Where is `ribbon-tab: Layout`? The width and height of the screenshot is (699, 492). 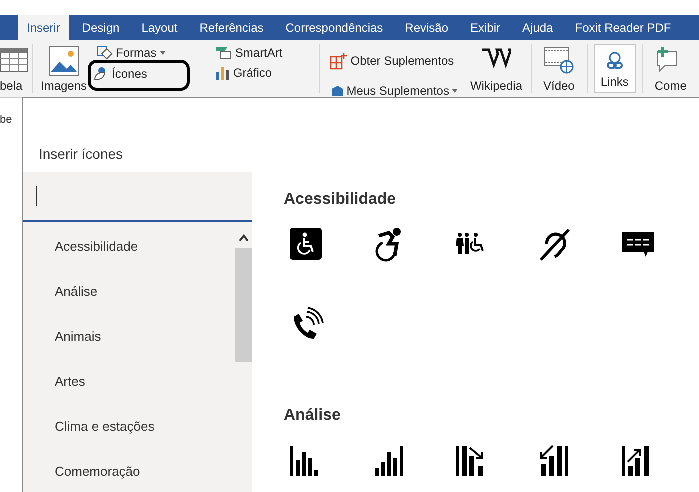 ribbon-tab: Layout is located at coordinates (159, 27).